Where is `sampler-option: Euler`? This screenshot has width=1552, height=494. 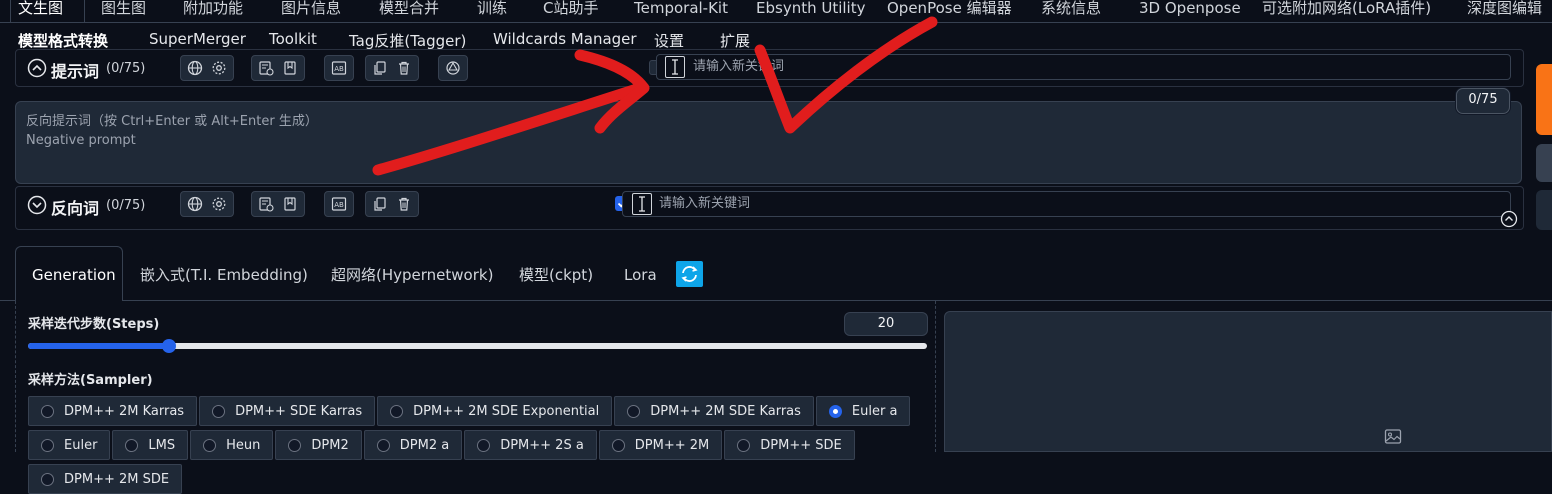
sampler-option: Euler is located at coordinates (69, 445).